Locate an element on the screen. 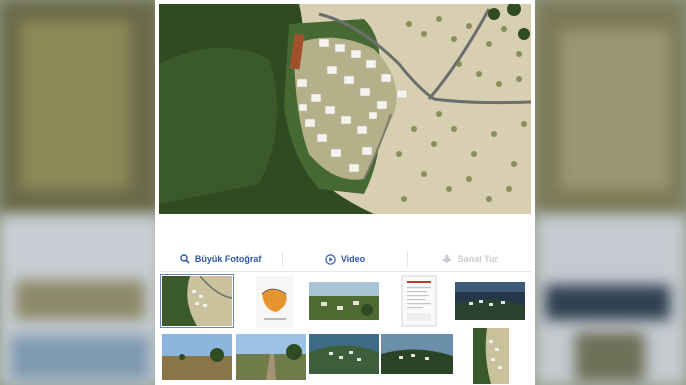  thumbnail-landscape-render is located at coordinates (344, 301).